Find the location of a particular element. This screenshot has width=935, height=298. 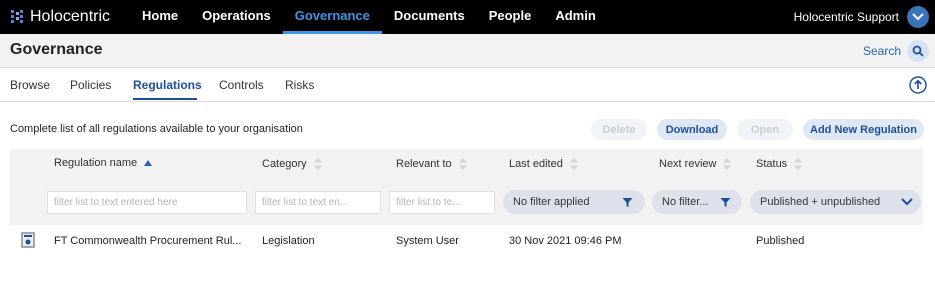

tab-risks: Risks is located at coordinates (299, 85).